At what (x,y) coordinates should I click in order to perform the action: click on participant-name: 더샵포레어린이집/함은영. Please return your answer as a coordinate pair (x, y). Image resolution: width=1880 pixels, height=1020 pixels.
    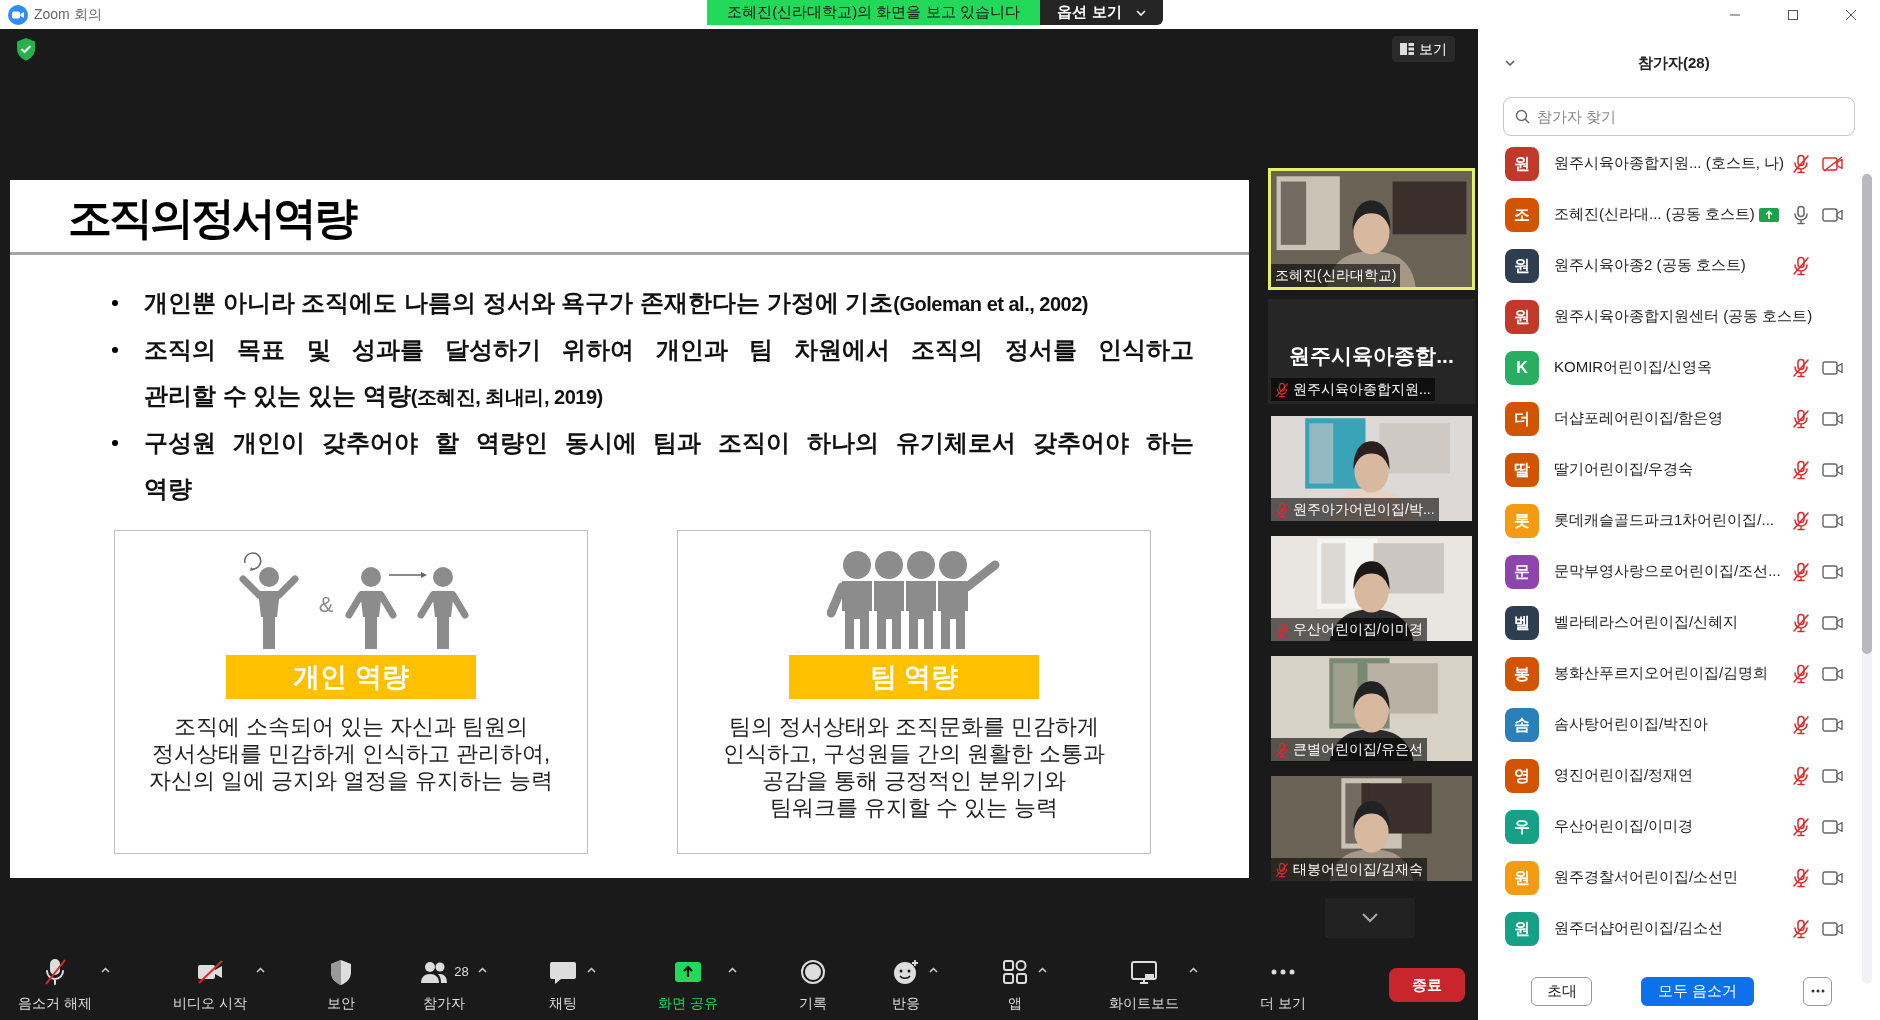
    Looking at the image, I should click on (1639, 418).